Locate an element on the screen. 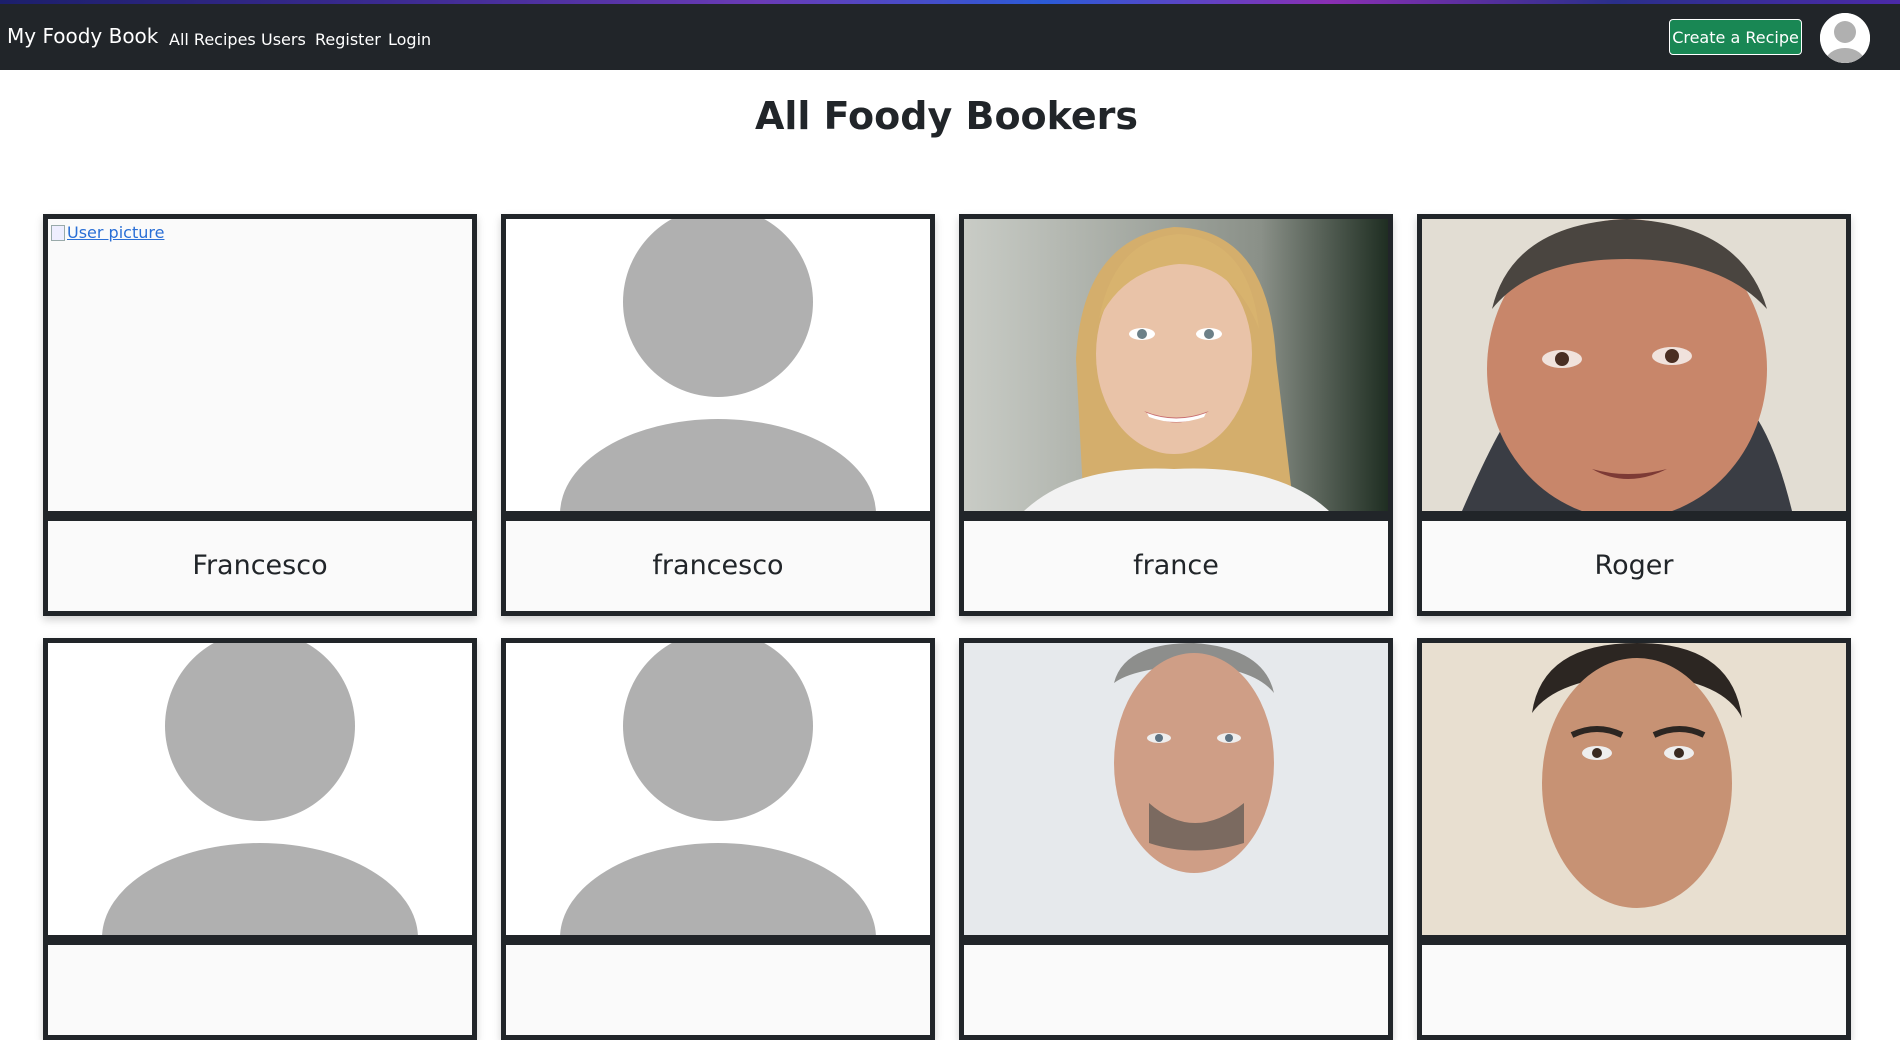 This screenshot has height=1040, width=1900. user-photo-man-grey-hair is located at coordinates (1176, 789).